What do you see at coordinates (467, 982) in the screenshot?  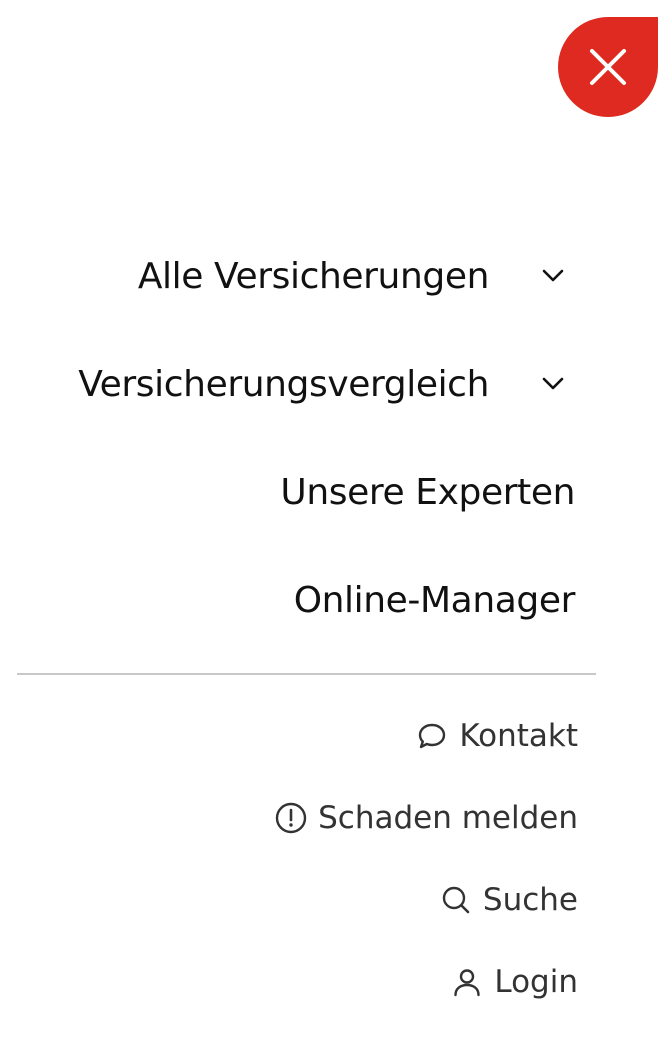 I see `user-icon` at bounding box center [467, 982].